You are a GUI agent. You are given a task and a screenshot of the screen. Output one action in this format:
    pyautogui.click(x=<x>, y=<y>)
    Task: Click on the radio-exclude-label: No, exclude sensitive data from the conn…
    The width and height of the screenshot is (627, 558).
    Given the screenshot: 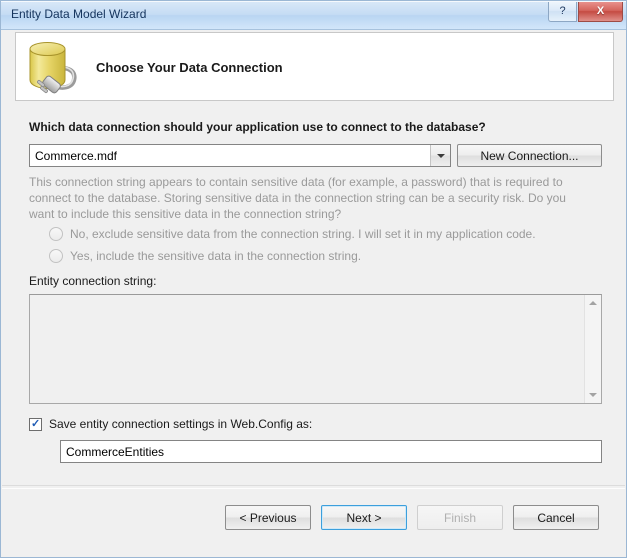 What is the action you would take?
    pyautogui.click(x=303, y=234)
    